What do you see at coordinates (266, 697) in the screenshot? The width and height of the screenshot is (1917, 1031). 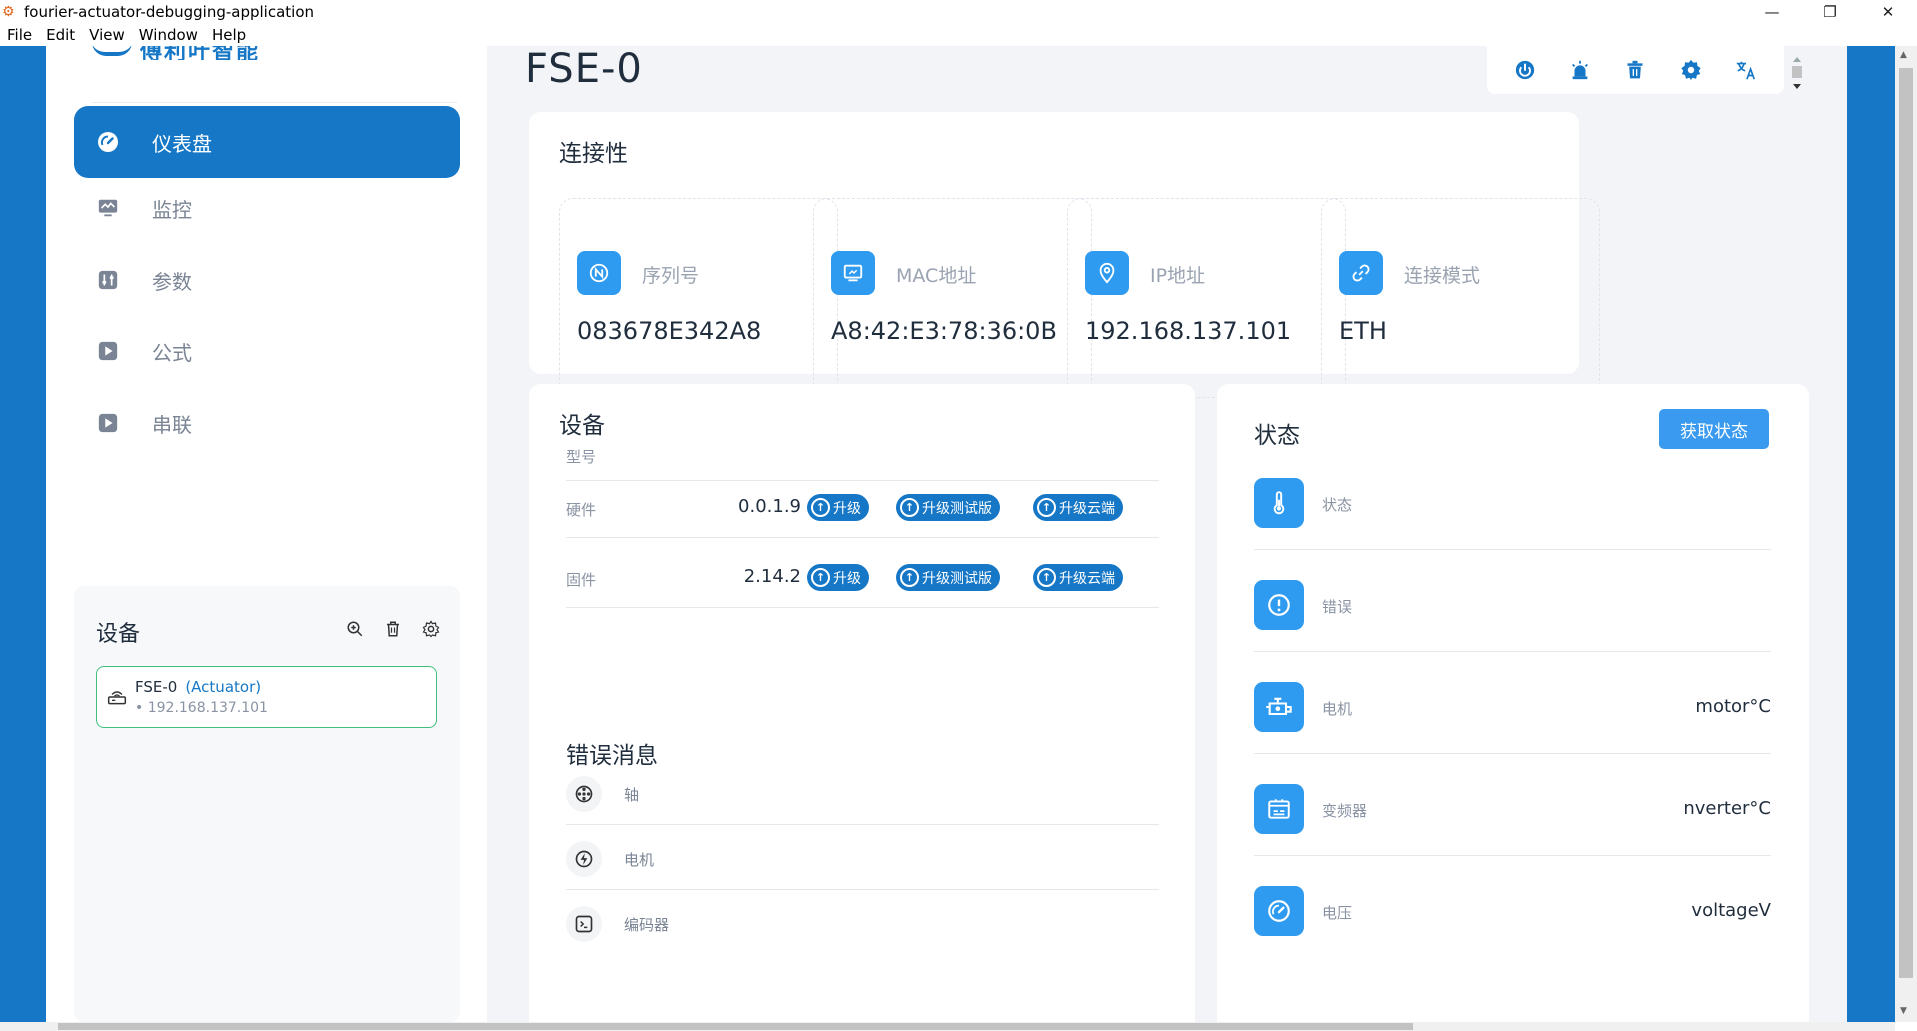 I see `device-list-item: FSE-0 (Actuator) • 192.168.137.101` at bounding box center [266, 697].